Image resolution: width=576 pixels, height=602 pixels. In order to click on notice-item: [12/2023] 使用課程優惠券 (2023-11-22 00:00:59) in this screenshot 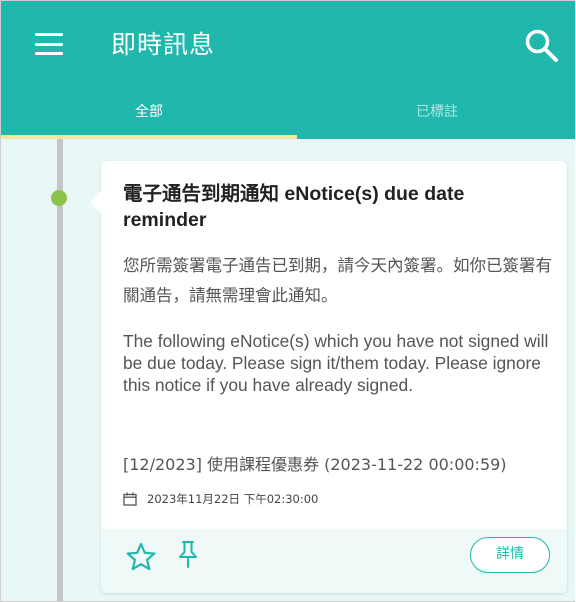, I will do `click(315, 464)`.